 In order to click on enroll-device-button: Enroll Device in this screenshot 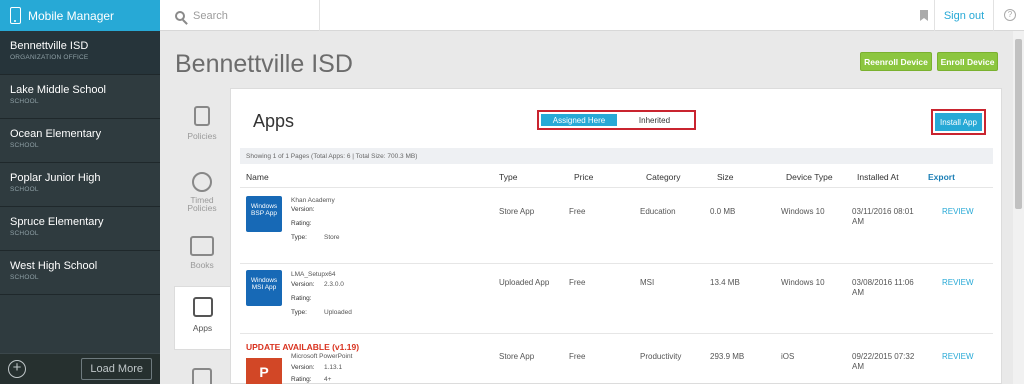, I will do `click(967, 61)`.